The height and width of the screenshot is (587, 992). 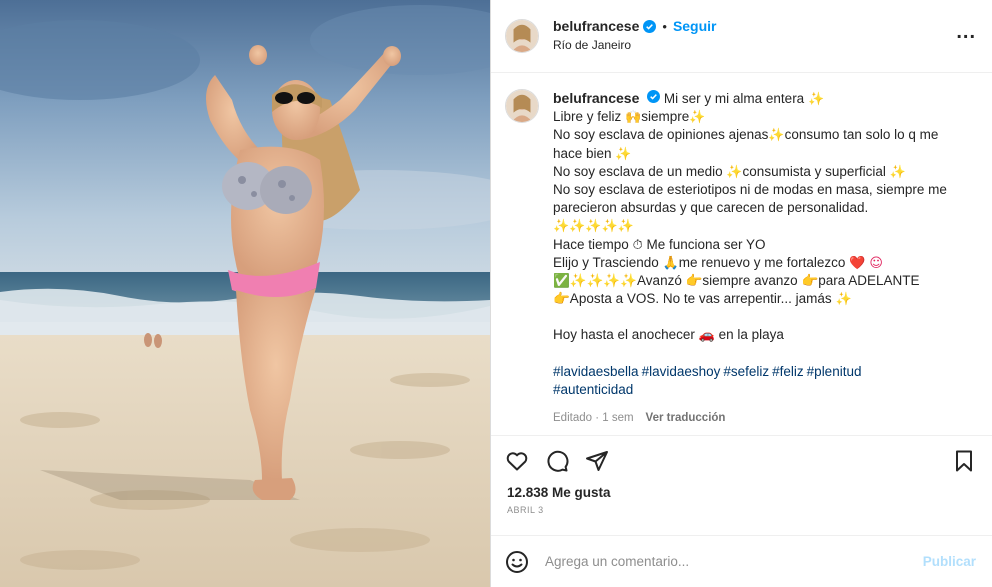 I want to click on car-icon: 🚗, so click(x=706, y=336).